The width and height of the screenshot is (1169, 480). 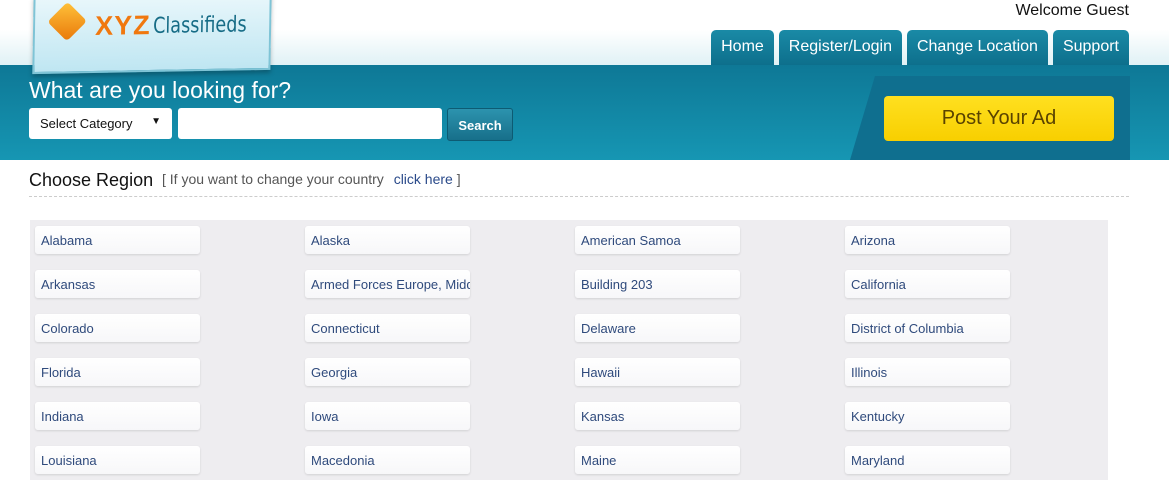 What do you see at coordinates (387, 240) in the screenshot?
I see `region-item: Alaska` at bounding box center [387, 240].